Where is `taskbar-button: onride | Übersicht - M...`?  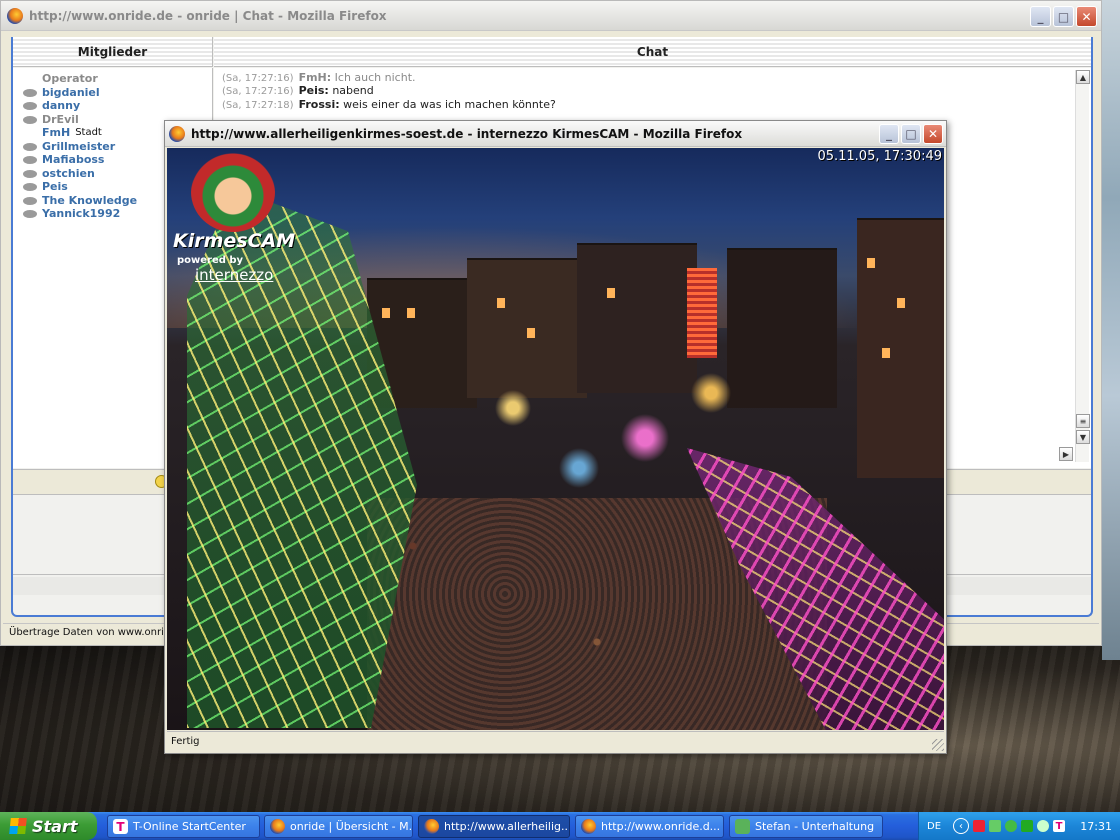 taskbar-button: onride | Übersicht - M... is located at coordinates (338, 826).